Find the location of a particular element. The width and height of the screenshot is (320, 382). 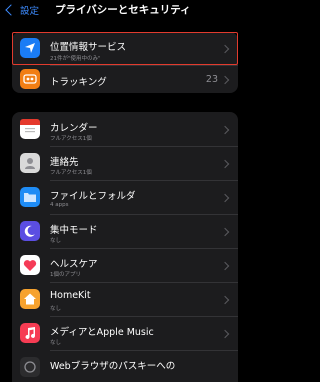

page-title: プライバシーとセキュリティ is located at coordinates (123, 10).